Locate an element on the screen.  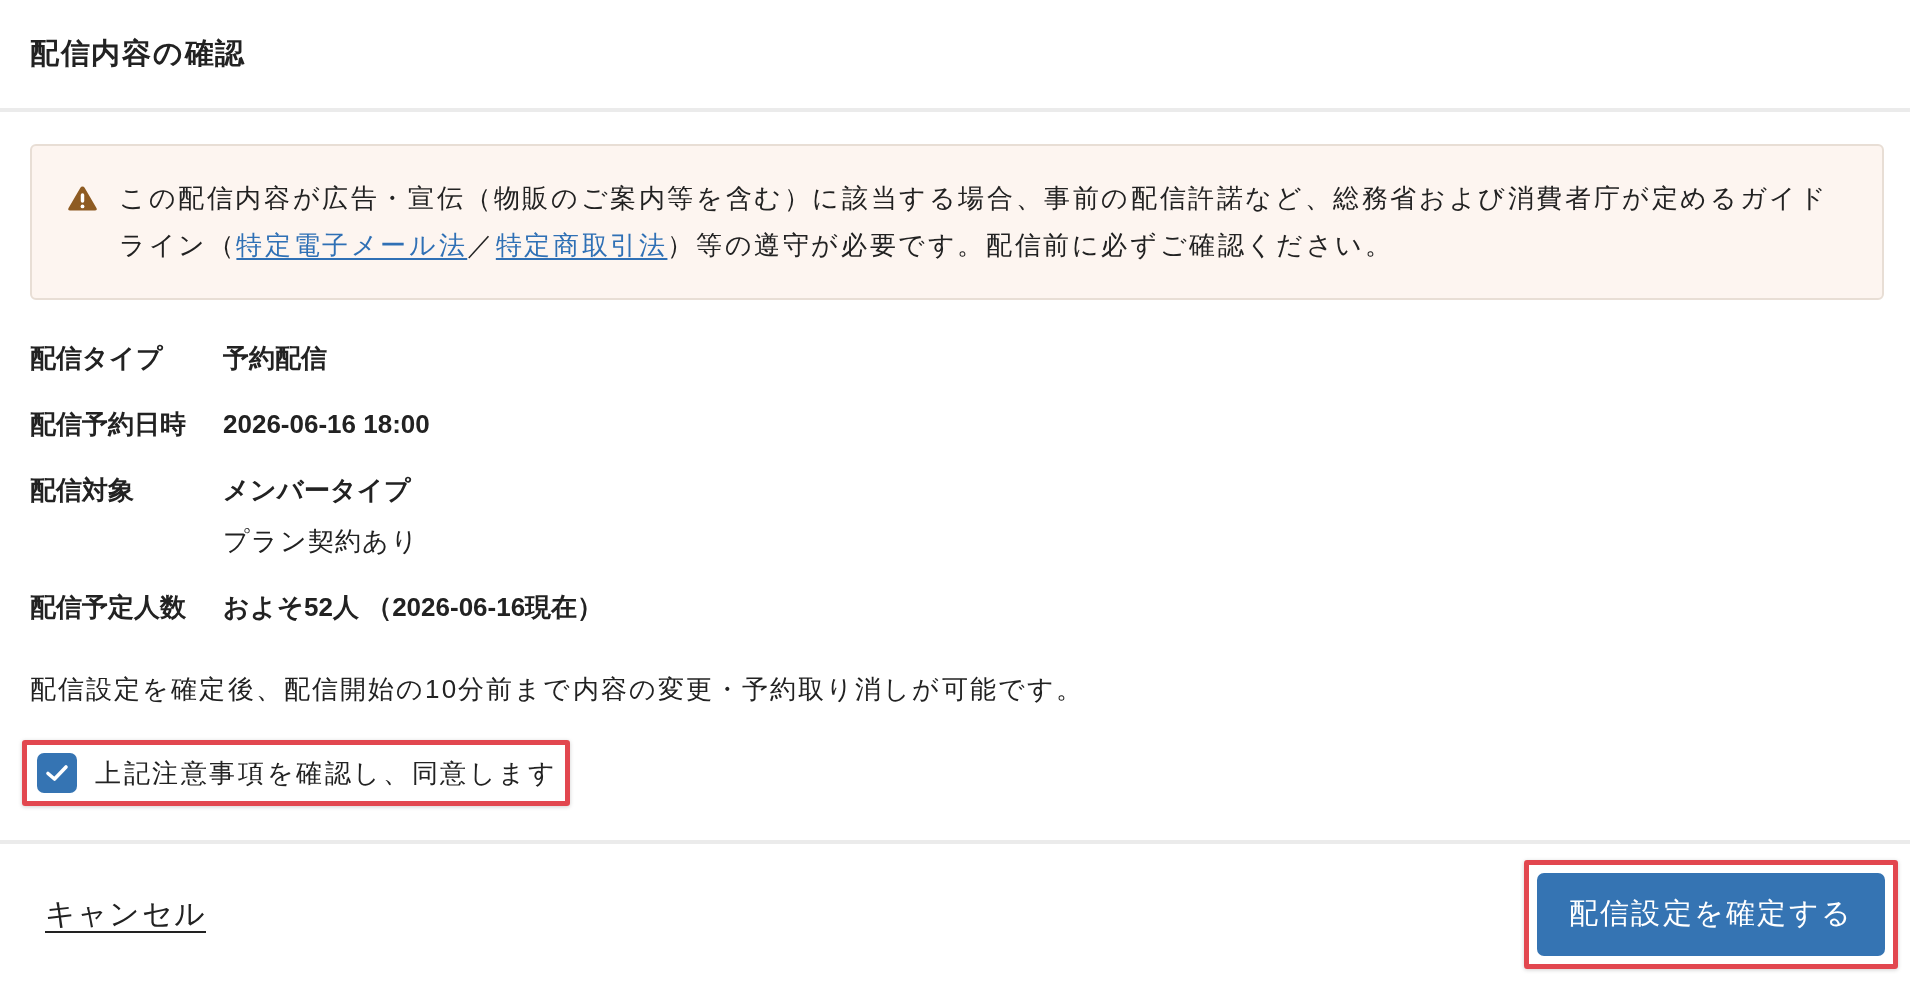
detail-label: 配信タイプ is located at coordinates (97, 358).